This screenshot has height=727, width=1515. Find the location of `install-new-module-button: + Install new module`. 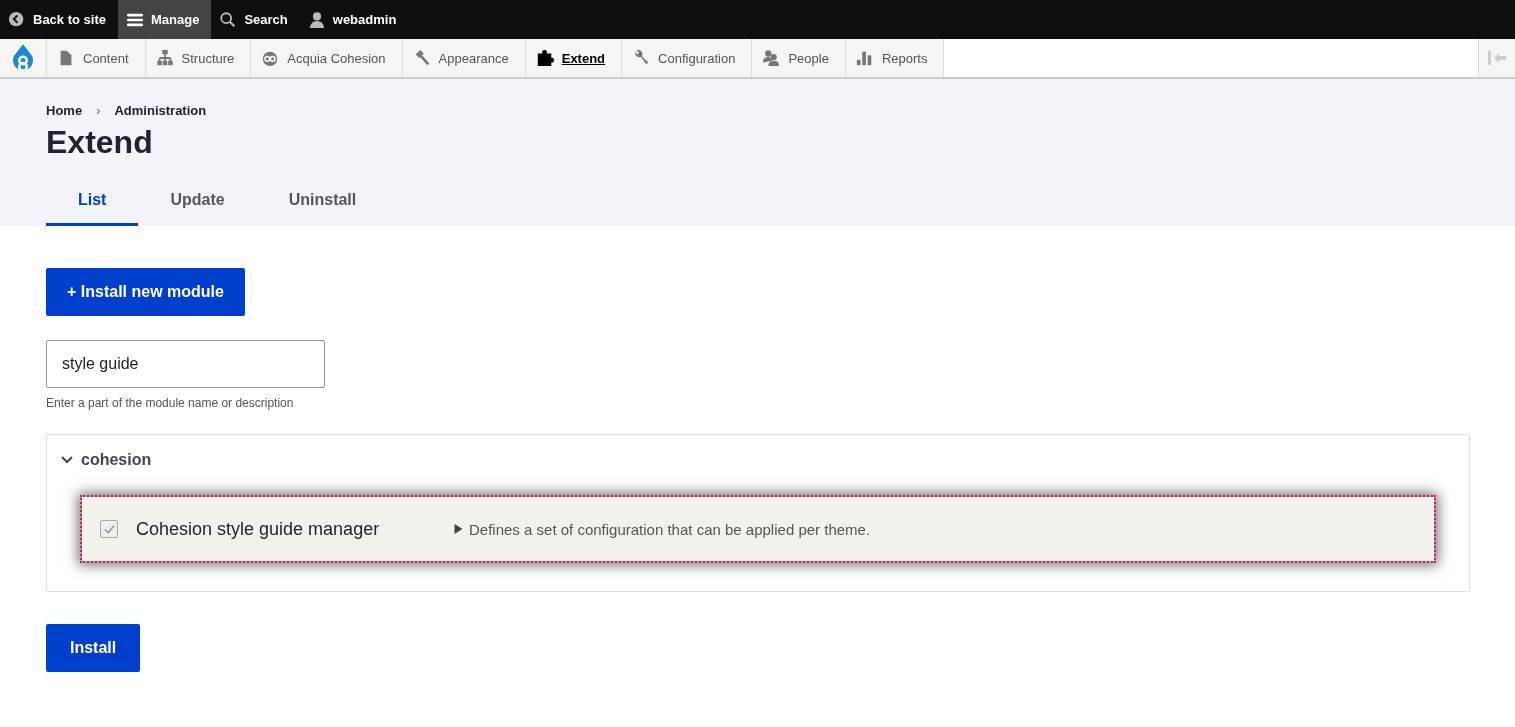

install-new-module-button: + Install new module is located at coordinates (145, 292).